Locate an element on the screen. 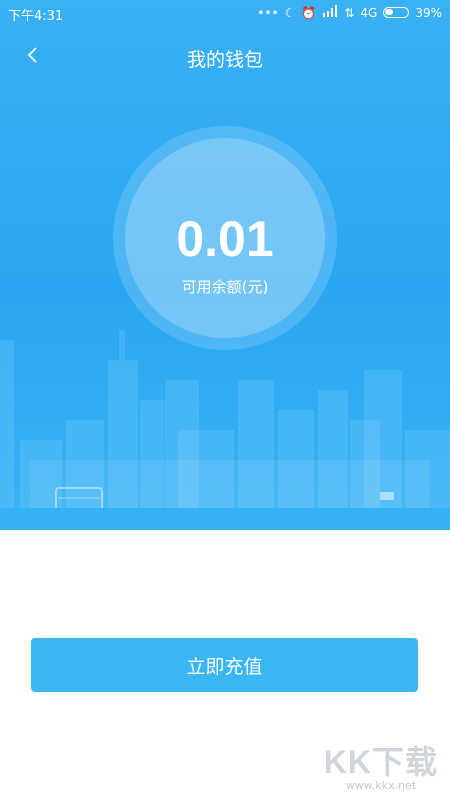 The height and width of the screenshot is (800, 450). balance-ring: 0.01 可用余额(元) is located at coordinates (225, 238).